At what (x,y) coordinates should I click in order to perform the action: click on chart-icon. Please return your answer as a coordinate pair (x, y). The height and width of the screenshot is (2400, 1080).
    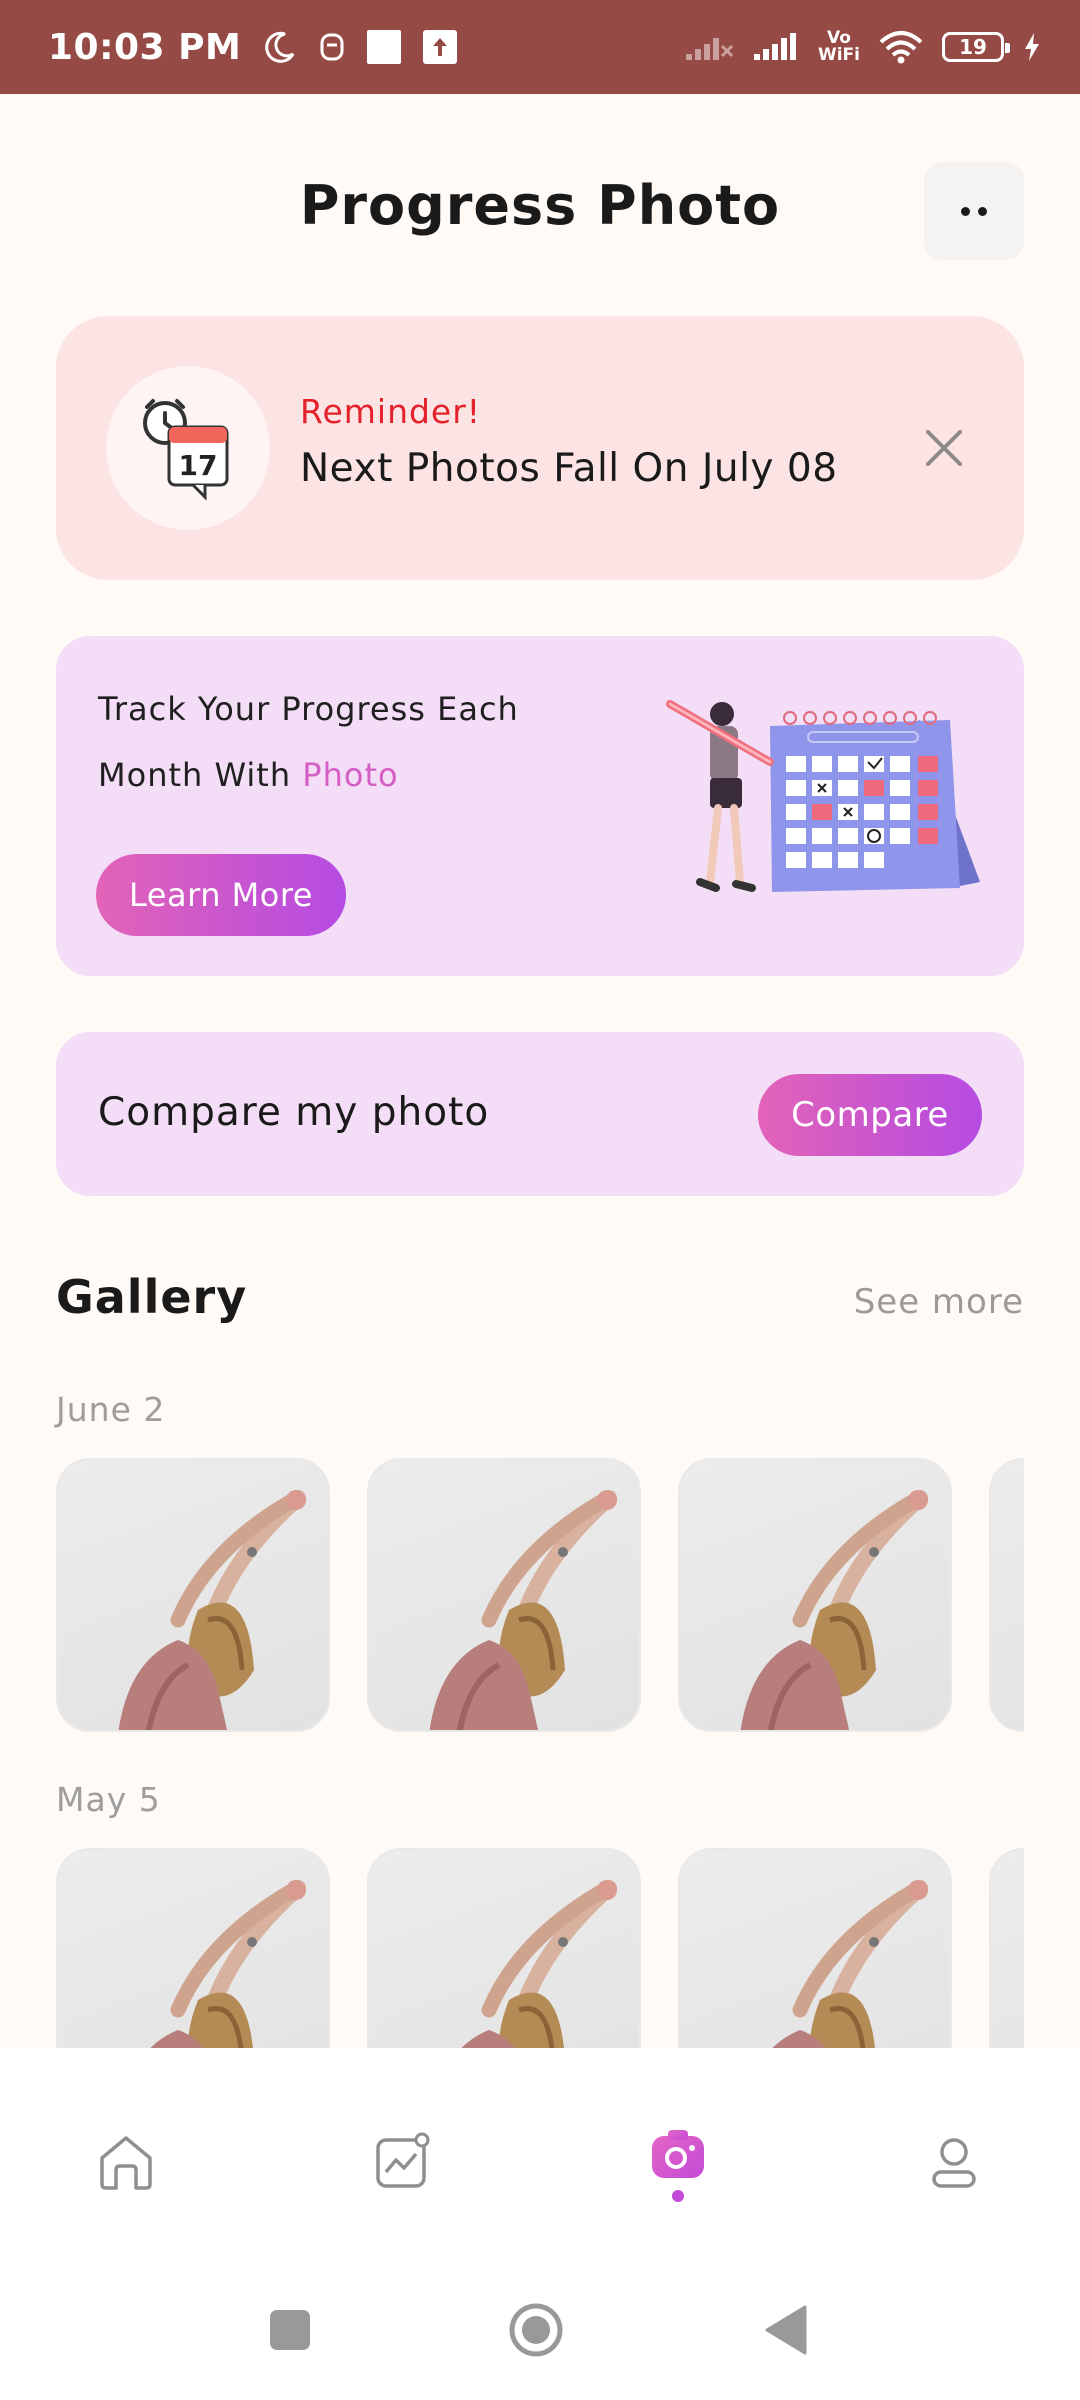
    Looking at the image, I should click on (403, 2160).